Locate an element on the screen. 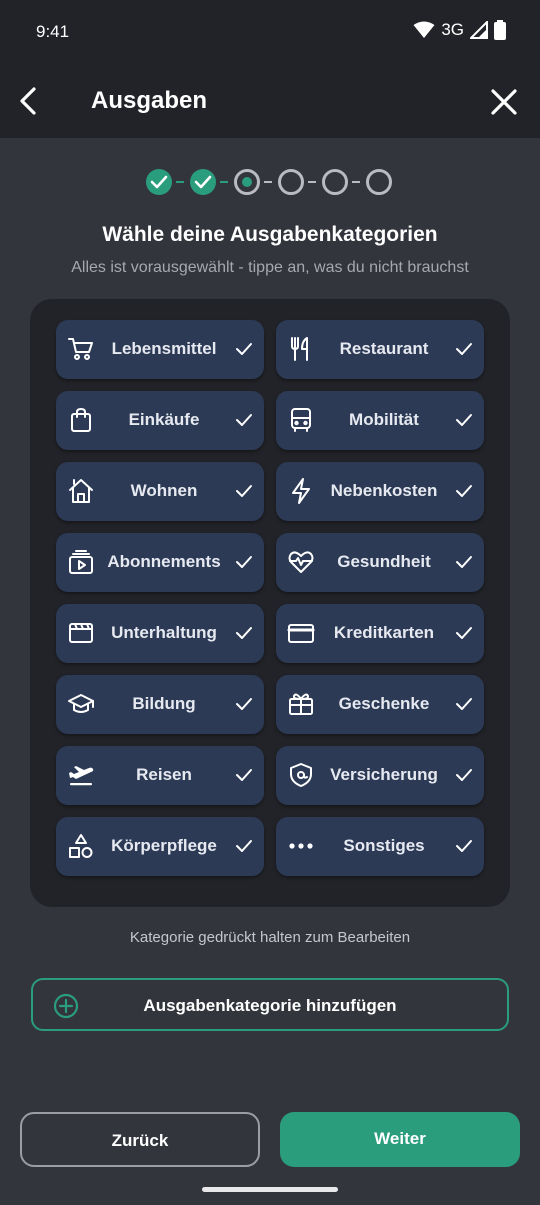  category-label: Abonnements is located at coordinates (164, 561).